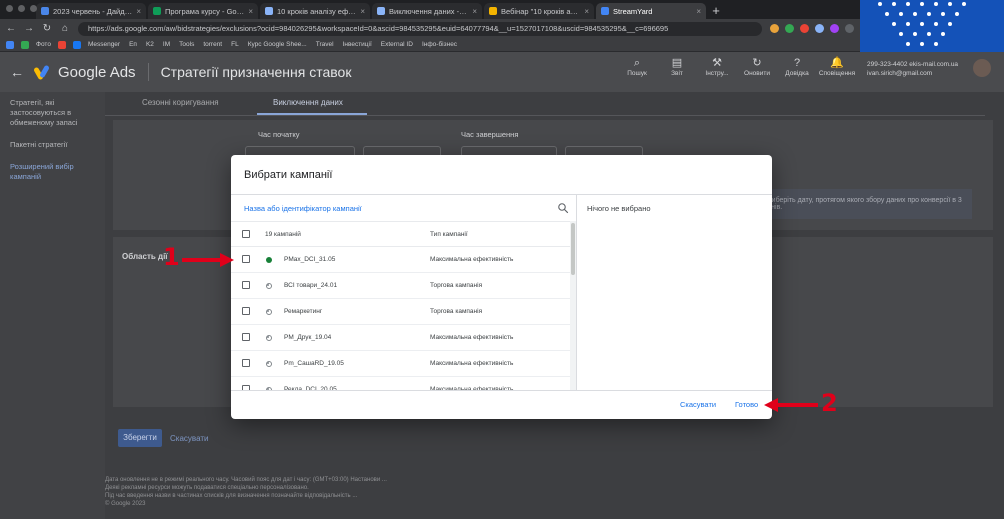 This screenshot has height=519, width=1004. I want to click on bookmark-item: Tools, so click(186, 44).